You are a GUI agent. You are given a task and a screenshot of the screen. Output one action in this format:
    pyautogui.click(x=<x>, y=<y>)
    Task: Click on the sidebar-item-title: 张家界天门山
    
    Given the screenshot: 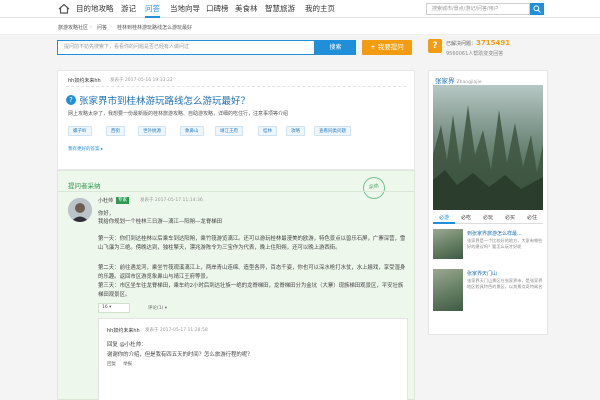 What is the action you would take?
    pyautogui.click(x=482, y=274)
    